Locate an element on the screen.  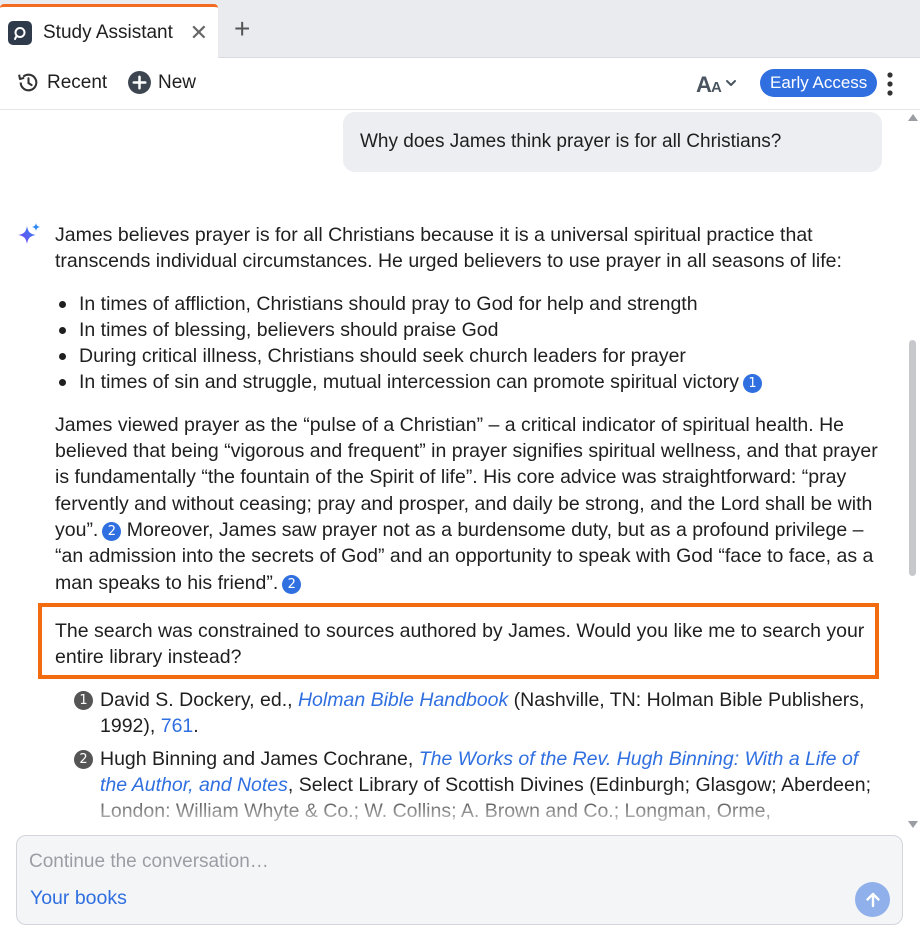
new-label: New is located at coordinates (177, 82).